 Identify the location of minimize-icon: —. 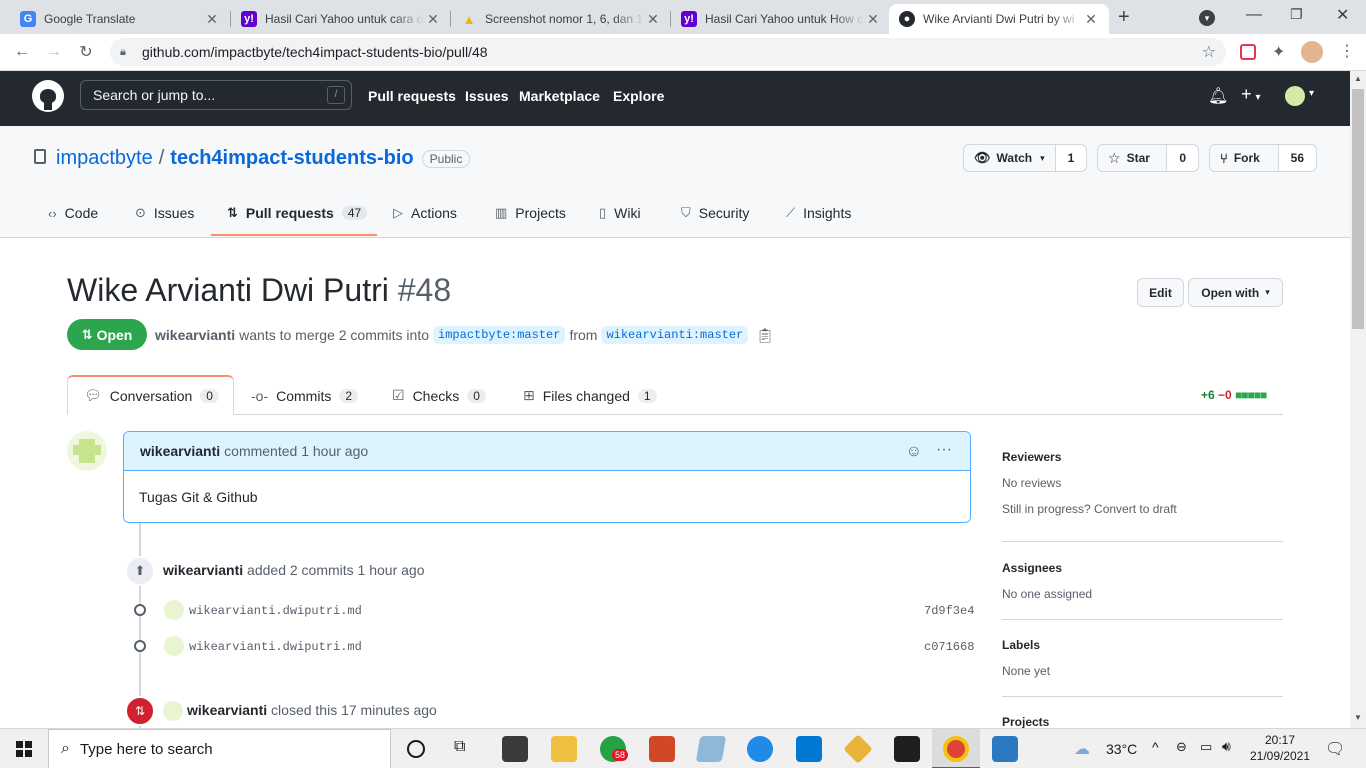
(1254, 15).